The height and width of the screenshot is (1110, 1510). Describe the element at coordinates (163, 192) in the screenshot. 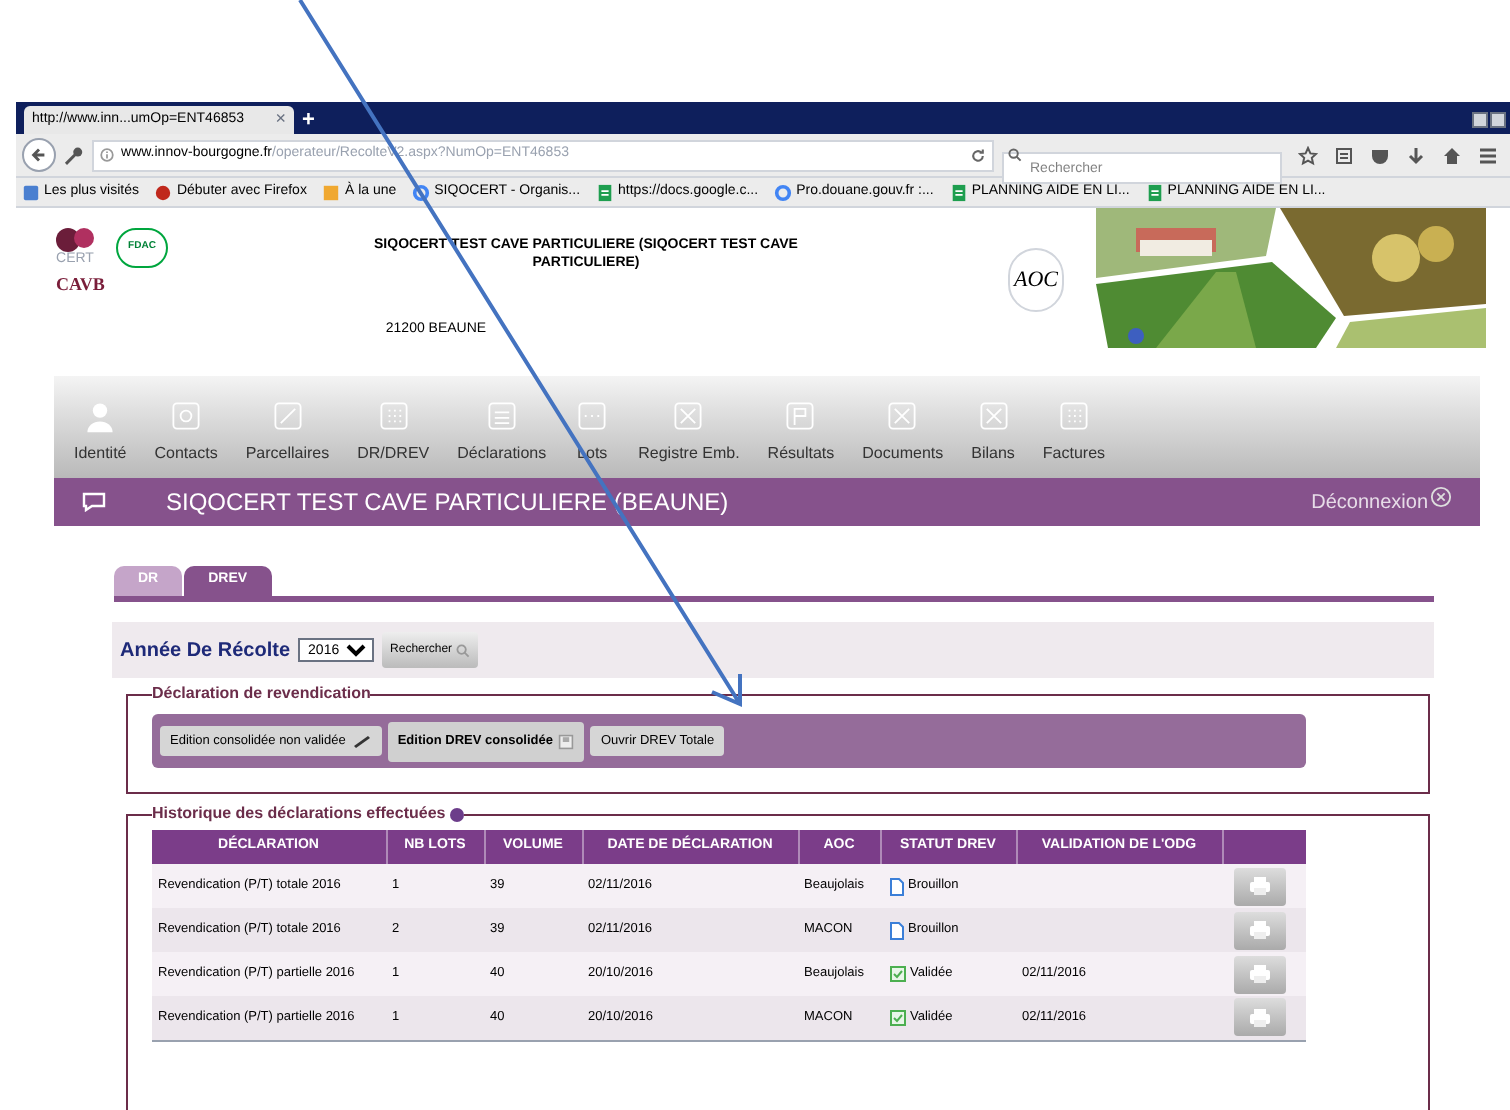

I see `fox-icon` at that location.